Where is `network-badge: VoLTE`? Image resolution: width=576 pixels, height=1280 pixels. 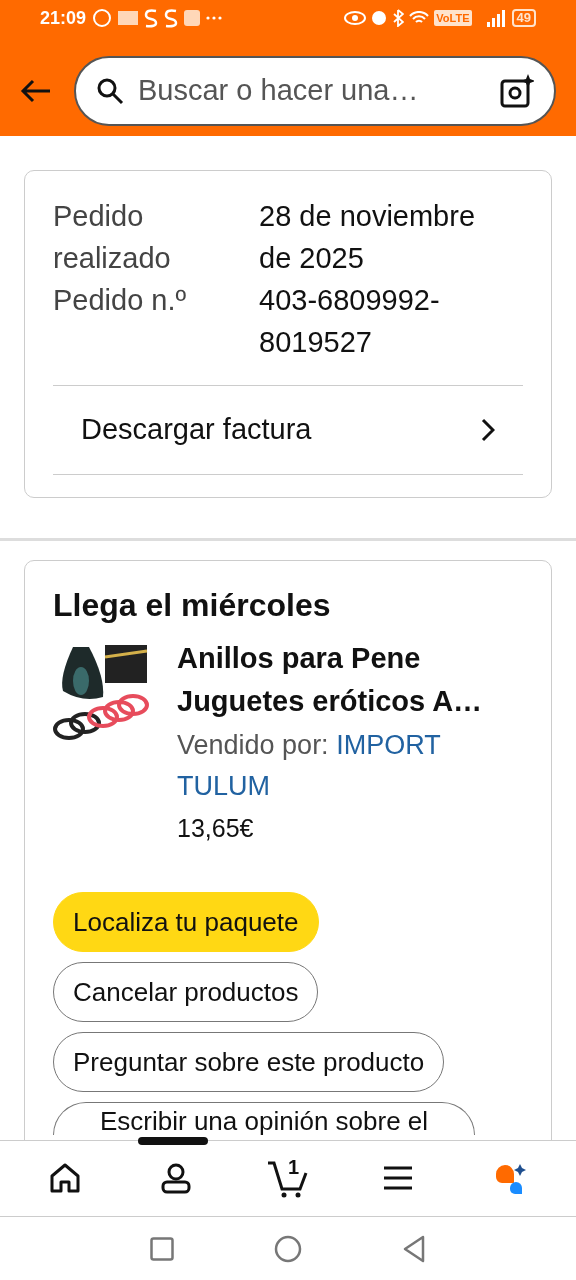
network-badge: VoLTE is located at coordinates (453, 18).